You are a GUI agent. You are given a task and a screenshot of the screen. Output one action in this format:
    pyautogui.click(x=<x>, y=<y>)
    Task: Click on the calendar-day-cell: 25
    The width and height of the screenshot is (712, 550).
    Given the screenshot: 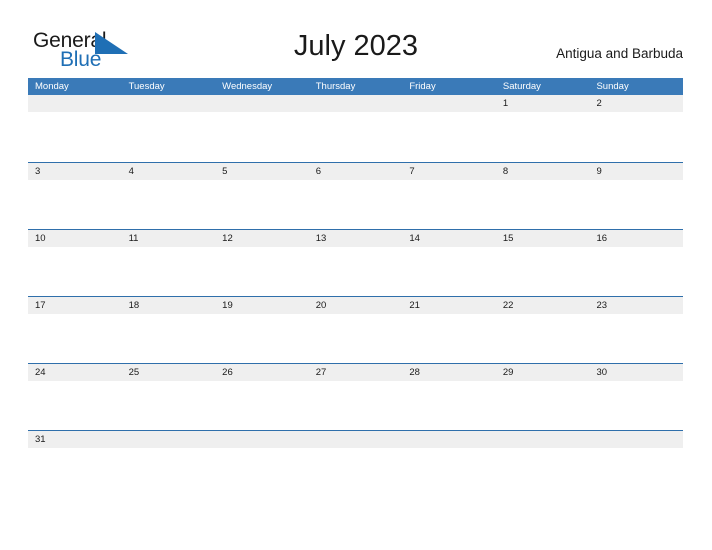 What is the action you would take?
    pyautogui.click(x=168, y=397)
    